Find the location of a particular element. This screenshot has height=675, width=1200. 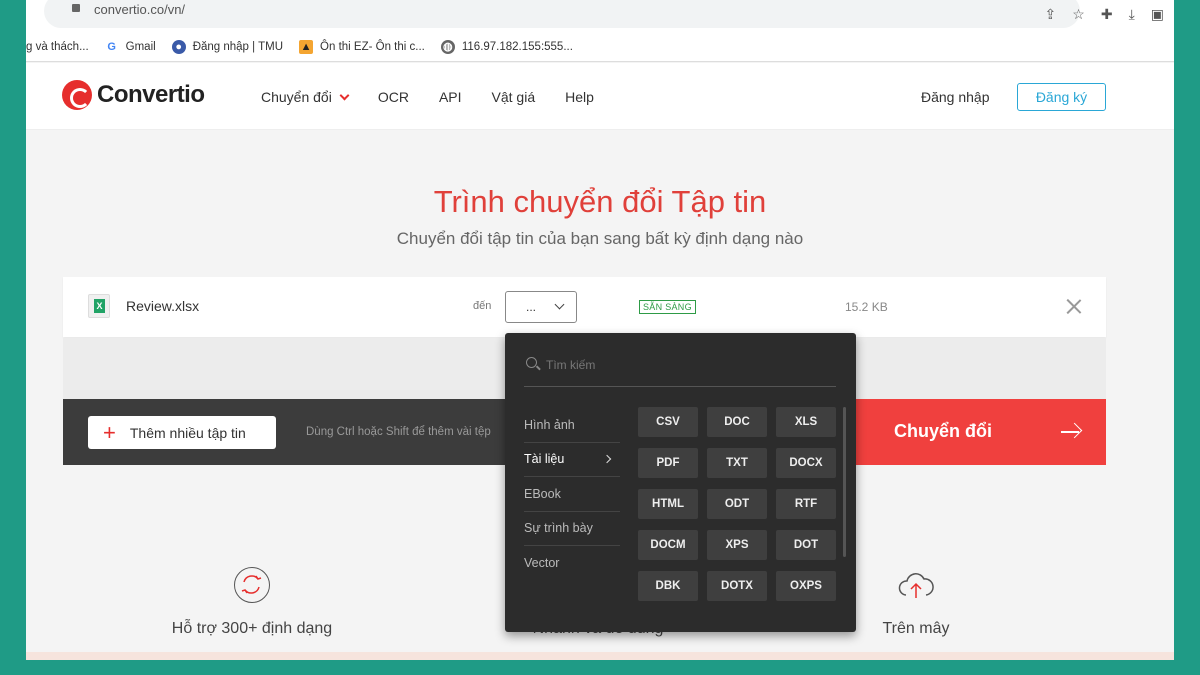

plus-icon: + is located at coordinates (109, 432).